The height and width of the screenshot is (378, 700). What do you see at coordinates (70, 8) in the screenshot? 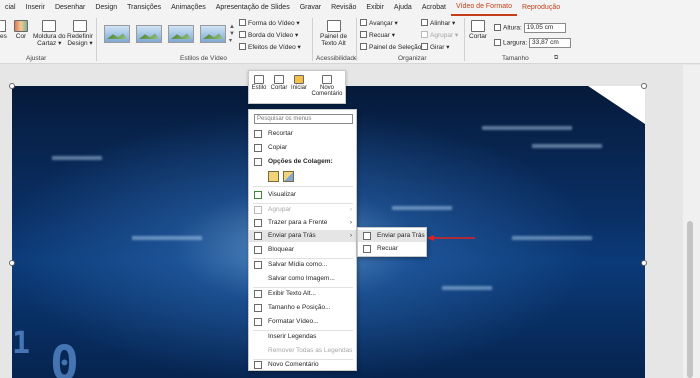
I see `tab-desenhar: Desenhar` at bounding box center [70, 8].